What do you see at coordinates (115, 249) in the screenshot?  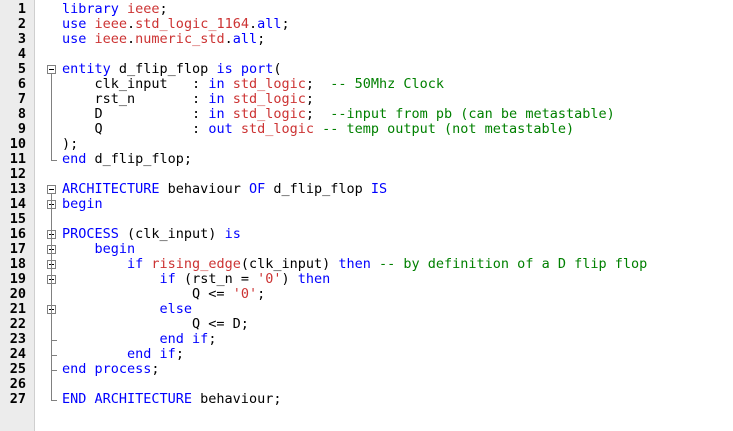 I see `code-token: begin` at bounding box center [115, 249].